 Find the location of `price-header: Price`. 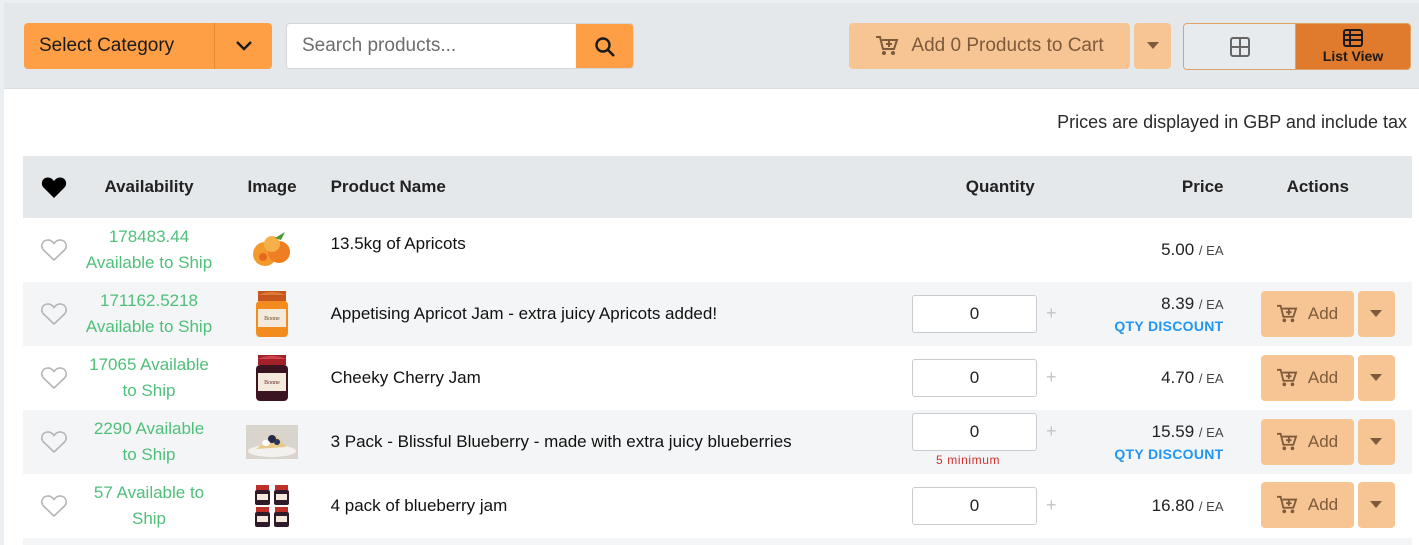

price-header: Price is located at coordinates (1159, 187).